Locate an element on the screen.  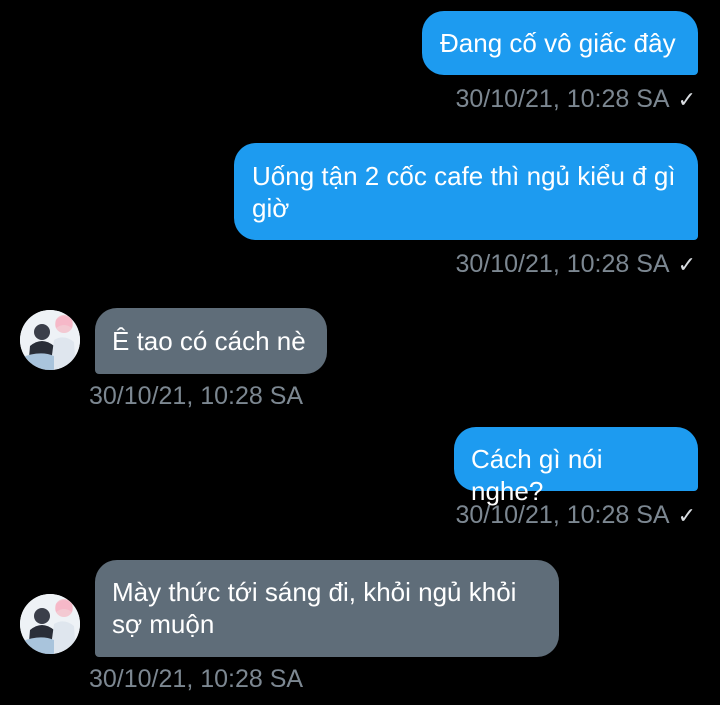
message-bubble-sent: Cách gì nói nghe? is located at coordinates (576, 466).